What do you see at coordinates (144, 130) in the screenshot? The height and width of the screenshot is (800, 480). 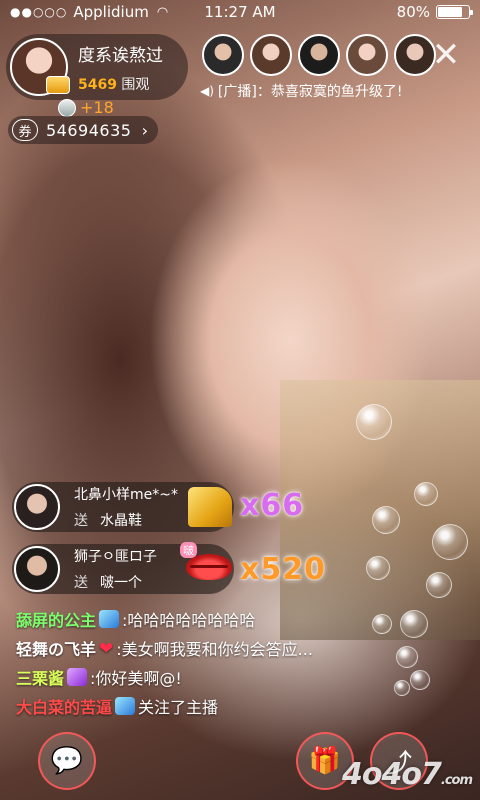 I see `chevron-right-icon: ›` at bounding box center [144, 130].